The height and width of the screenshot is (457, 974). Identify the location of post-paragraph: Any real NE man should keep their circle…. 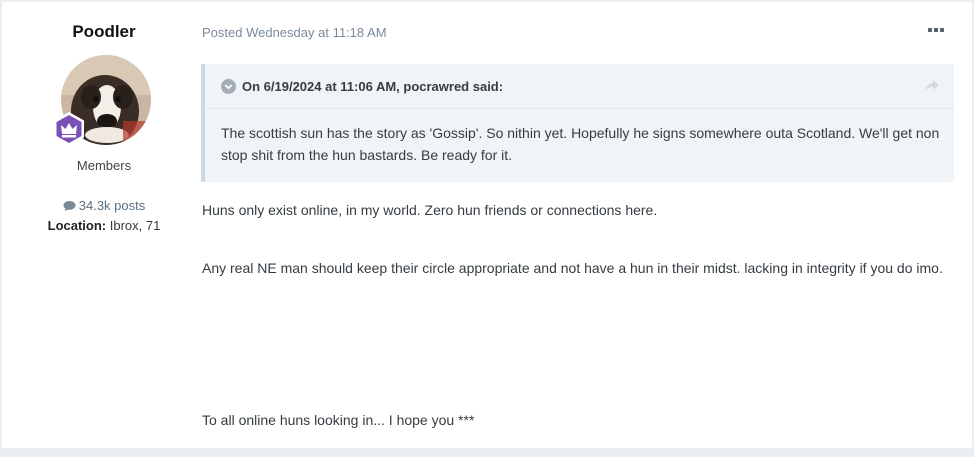
(572, 268).